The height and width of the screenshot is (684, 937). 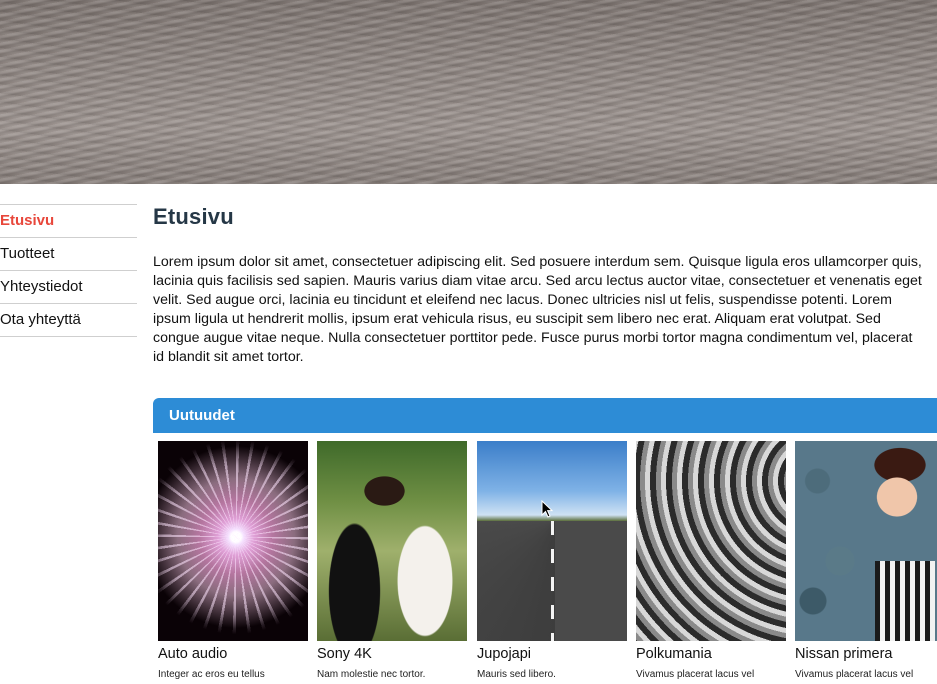 I want to click on road-image, so click(x=552, y=541).